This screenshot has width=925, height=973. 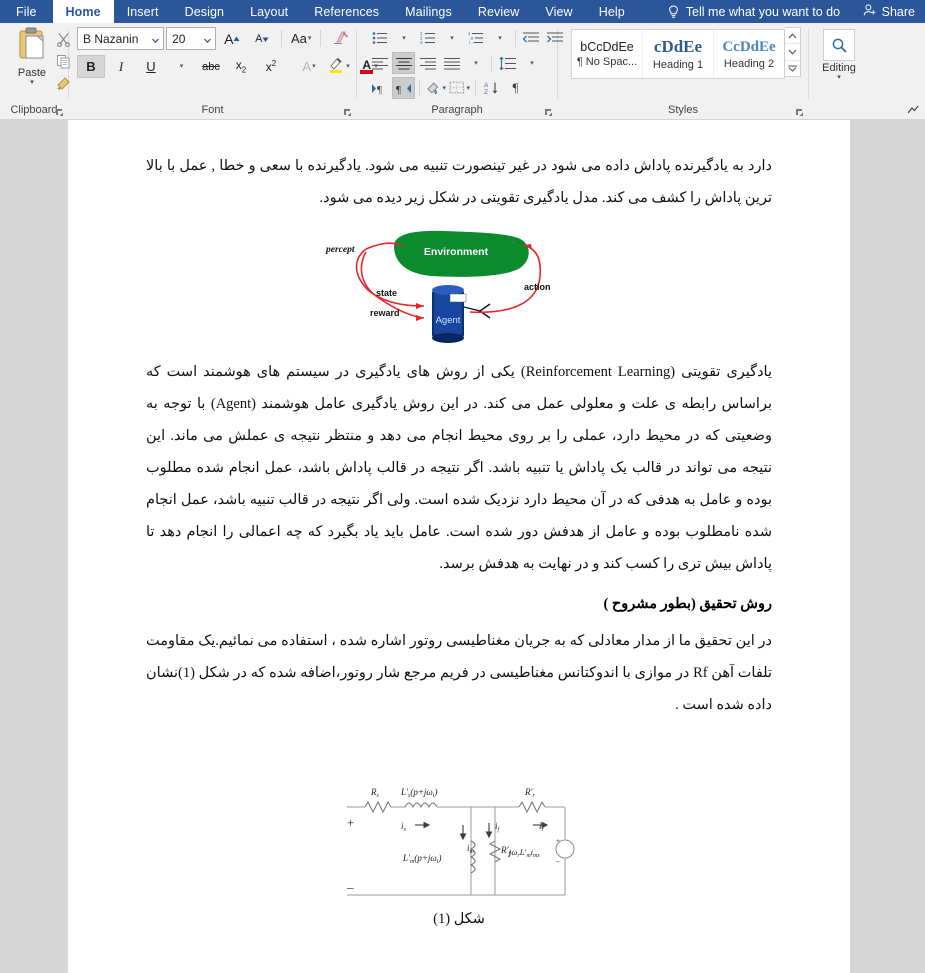 I want to click on styles-scroll-down-icon, so click(x=792, y=52).